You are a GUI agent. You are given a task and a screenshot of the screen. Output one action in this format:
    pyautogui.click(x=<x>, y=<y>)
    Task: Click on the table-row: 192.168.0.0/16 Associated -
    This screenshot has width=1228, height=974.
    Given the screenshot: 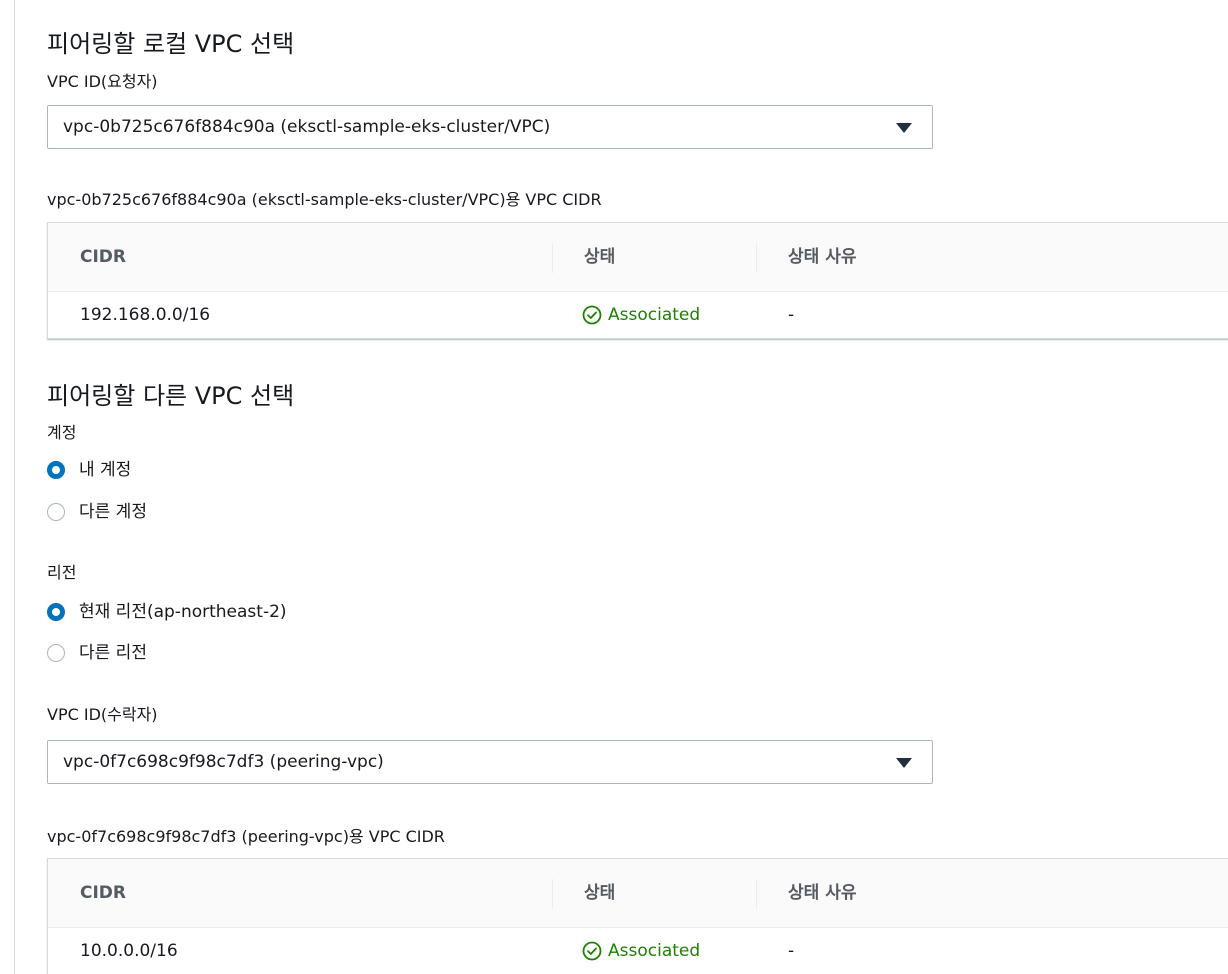 What is the action you would take?
    pyautogui.click(x=638, y=315)
    